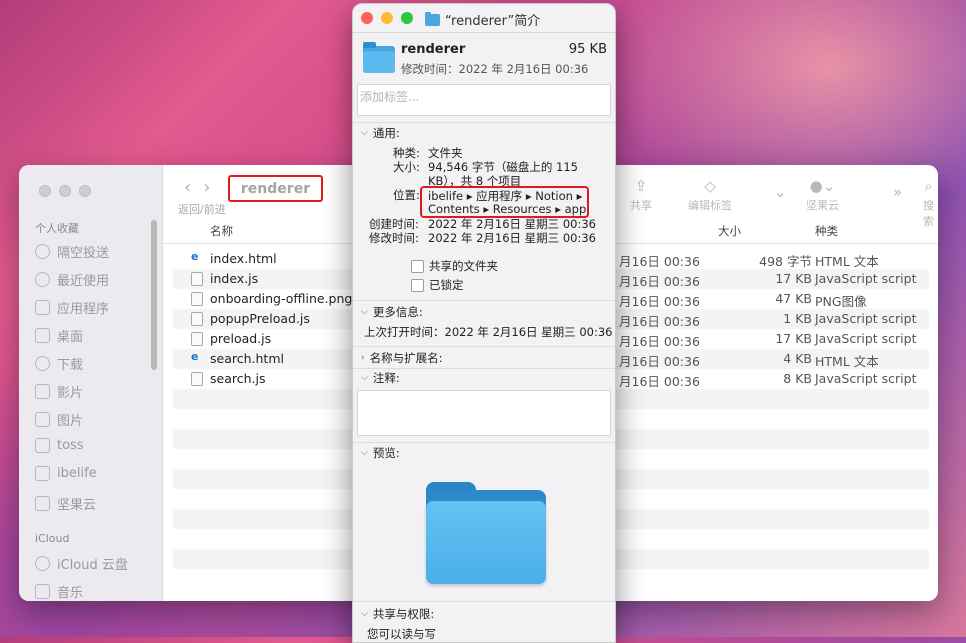 Image resolution: width=966 pixels, height=643 pixels. I want to click on sharing-permission: 您可以读与写, so click(401, 634).